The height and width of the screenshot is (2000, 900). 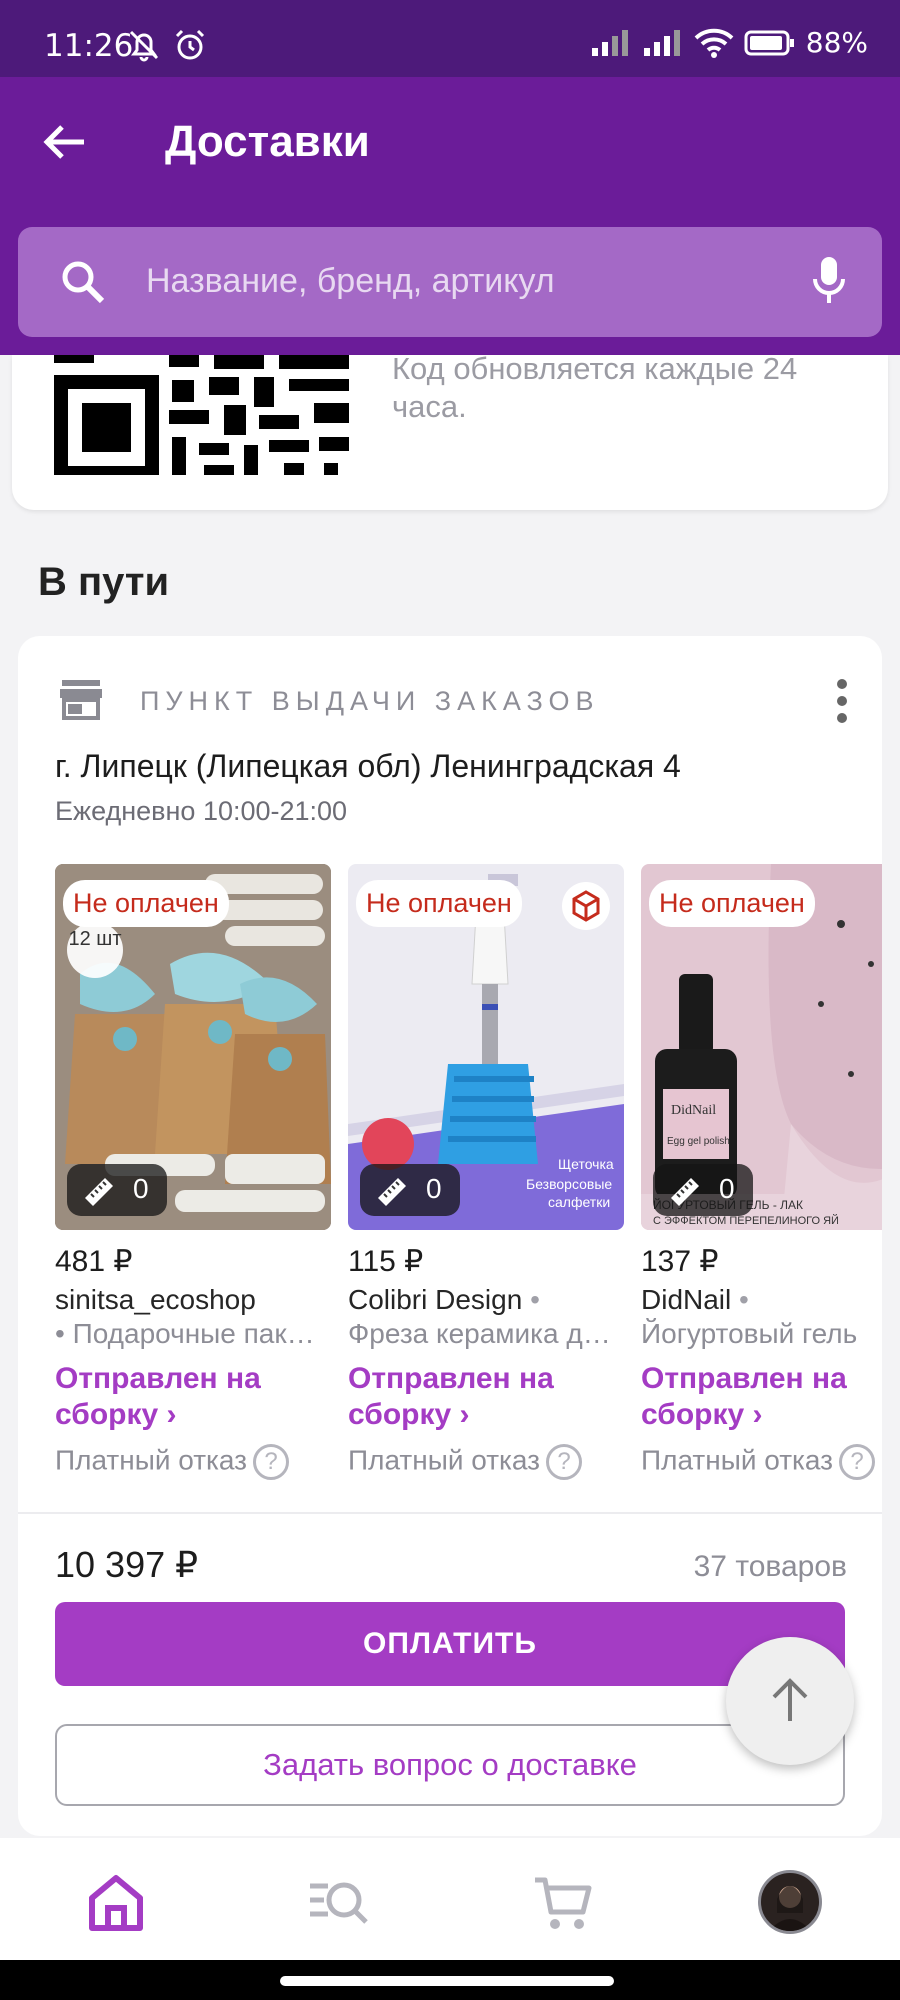 I want to click on items-count: 37 товаров, so click(x=770, y=1566).